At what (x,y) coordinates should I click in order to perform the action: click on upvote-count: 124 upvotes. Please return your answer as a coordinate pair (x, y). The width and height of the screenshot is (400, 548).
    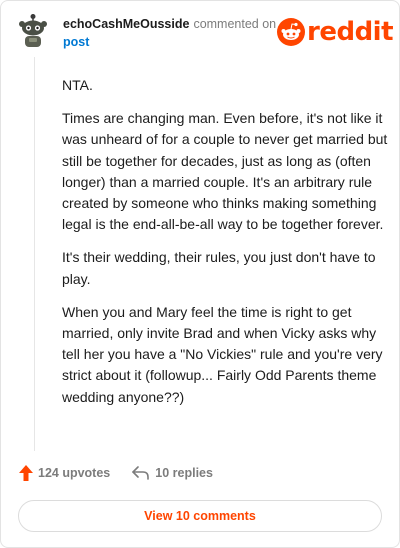
    Looking at the image, I should click on (74, 473).